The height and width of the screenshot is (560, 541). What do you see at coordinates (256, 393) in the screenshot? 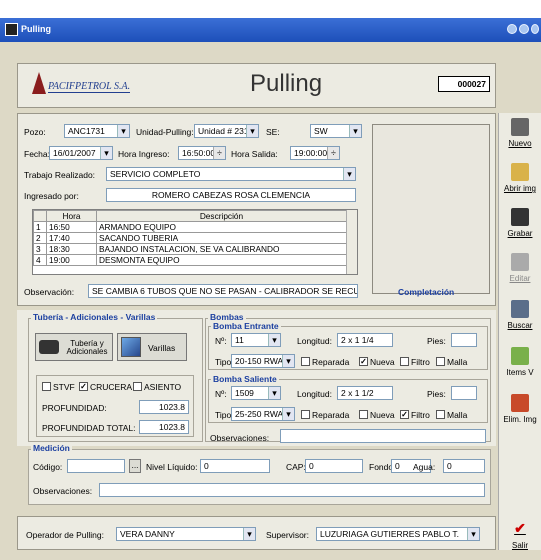
I see `saliente-n-select: 1509` at bounding box center [256, 393].